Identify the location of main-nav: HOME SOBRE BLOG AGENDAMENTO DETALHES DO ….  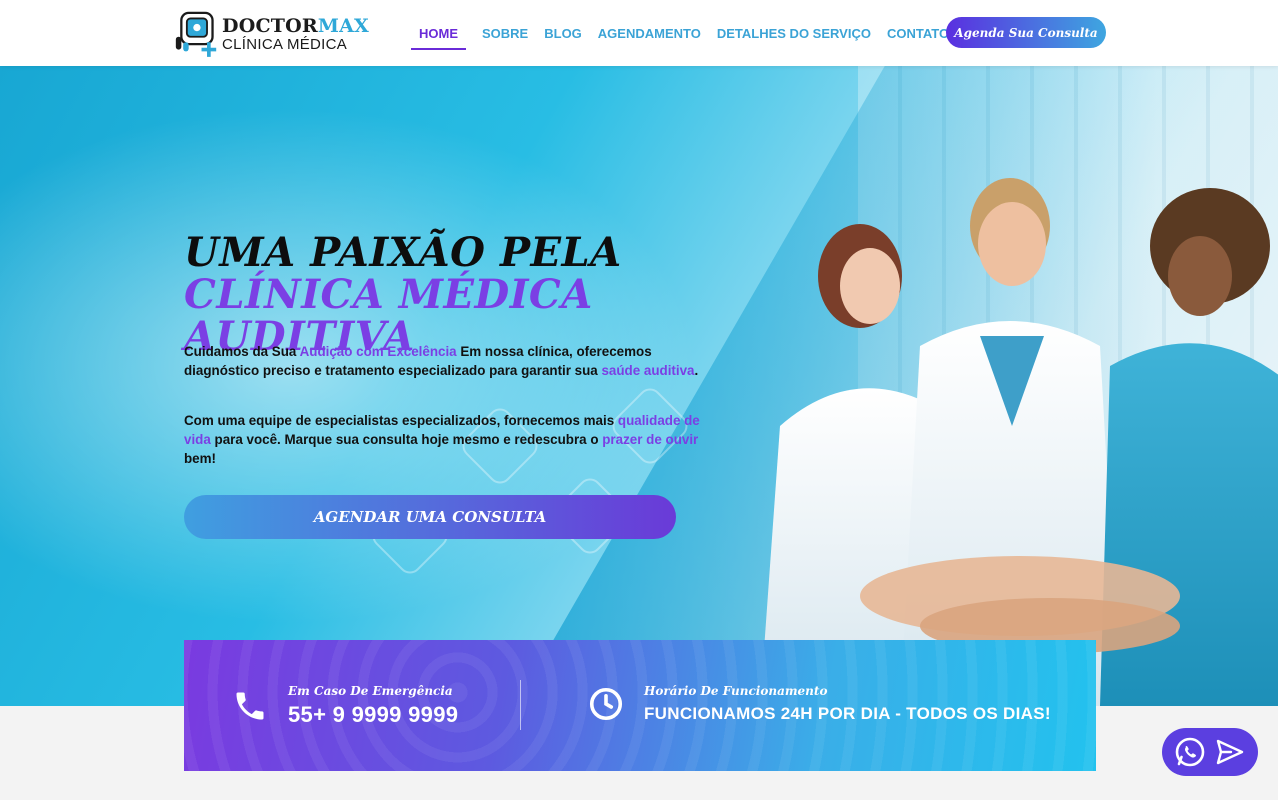
(680, 33).